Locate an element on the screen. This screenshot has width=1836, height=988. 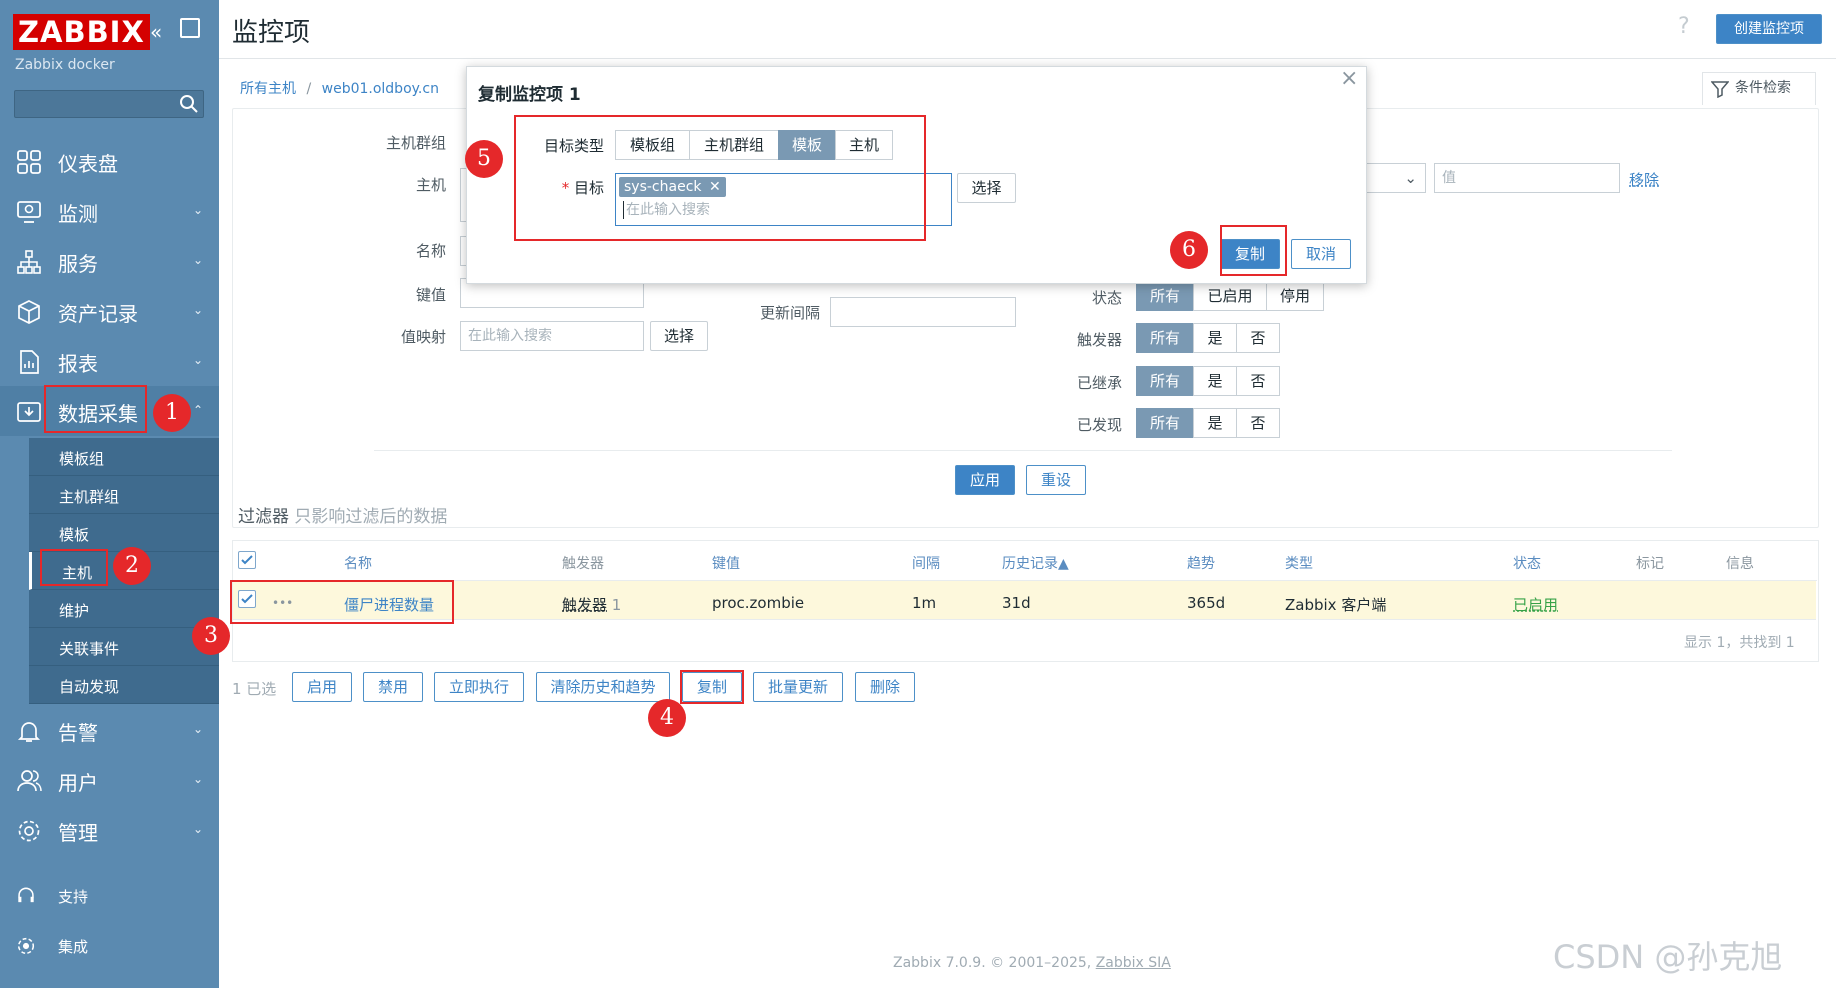
submenu-event-correlation: 关联事件 is located at coordinates (124, 647).